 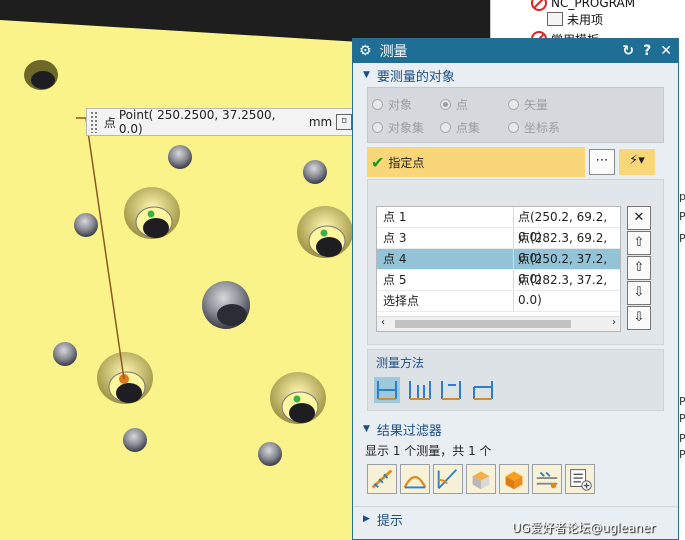 What do you see at coordinates (445, 259) in the screenshot?
I see `point-name: 点 4` at bounding box center [445, 259].